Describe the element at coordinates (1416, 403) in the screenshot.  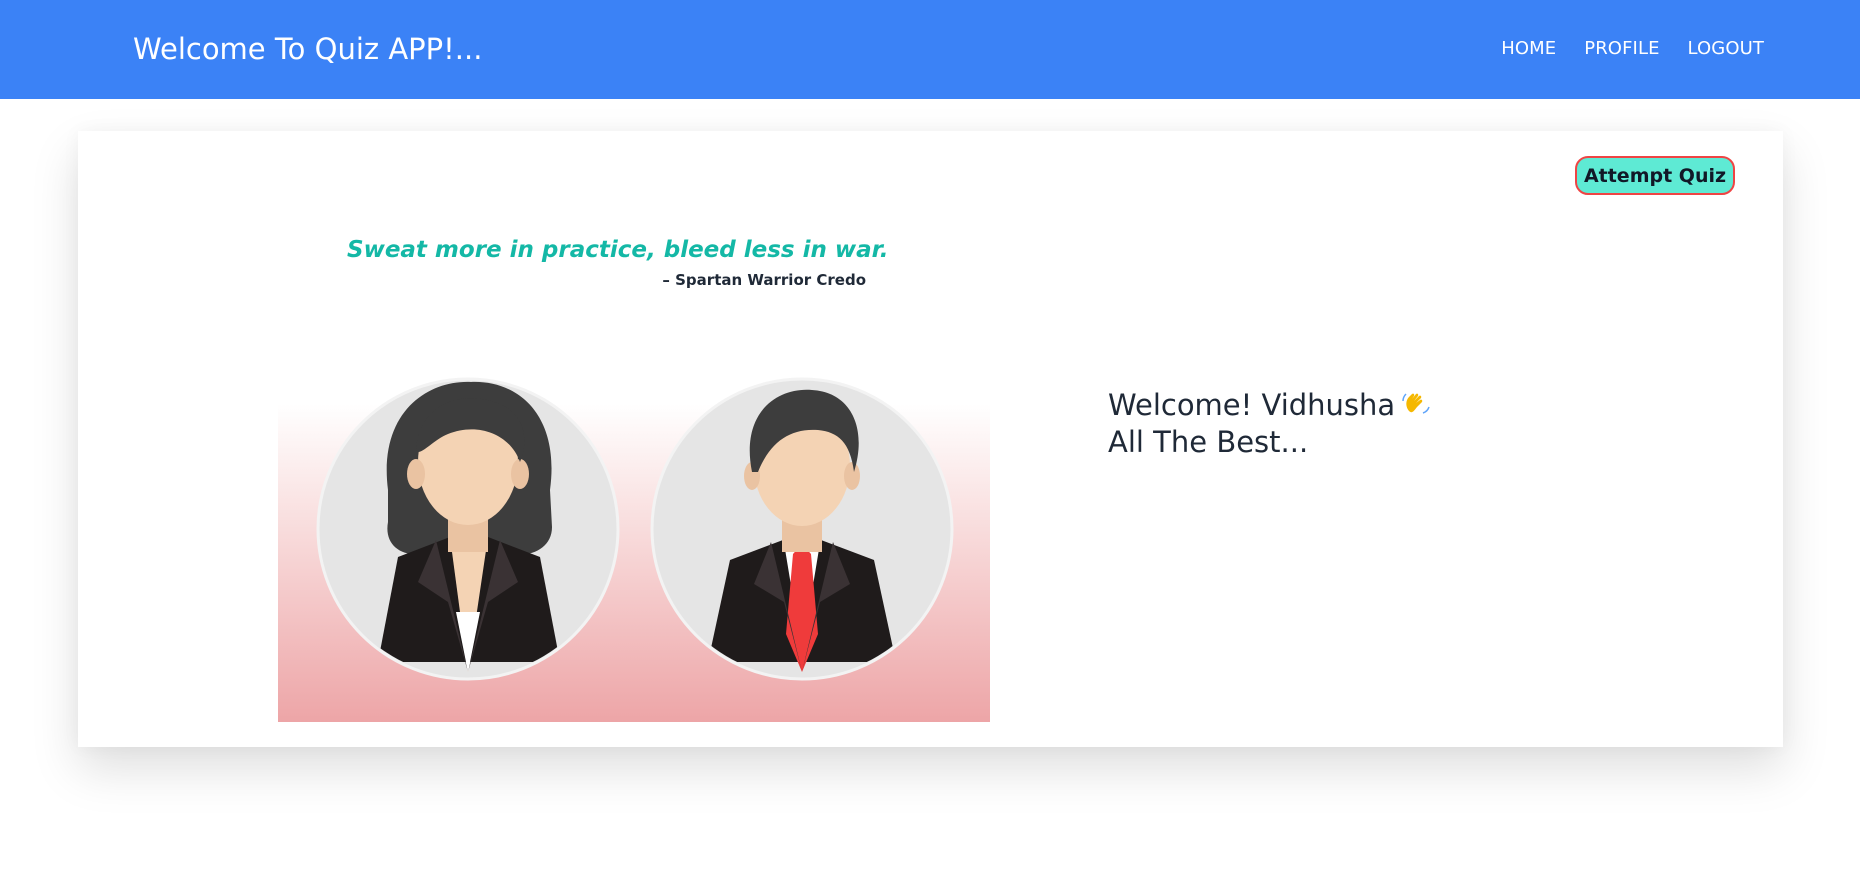
I see `waving-hand-icon` at that location.